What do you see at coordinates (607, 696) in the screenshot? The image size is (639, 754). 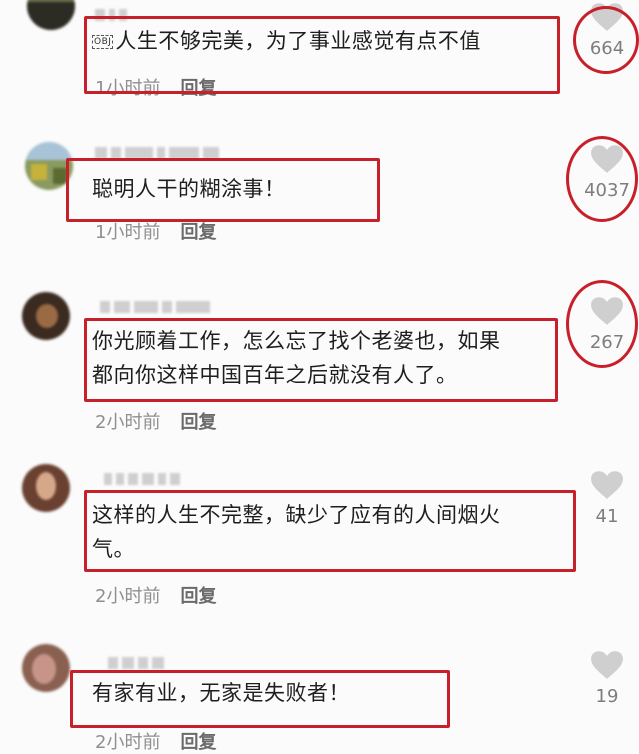 I see `like-count: 19` at bounding box center [607, 696].